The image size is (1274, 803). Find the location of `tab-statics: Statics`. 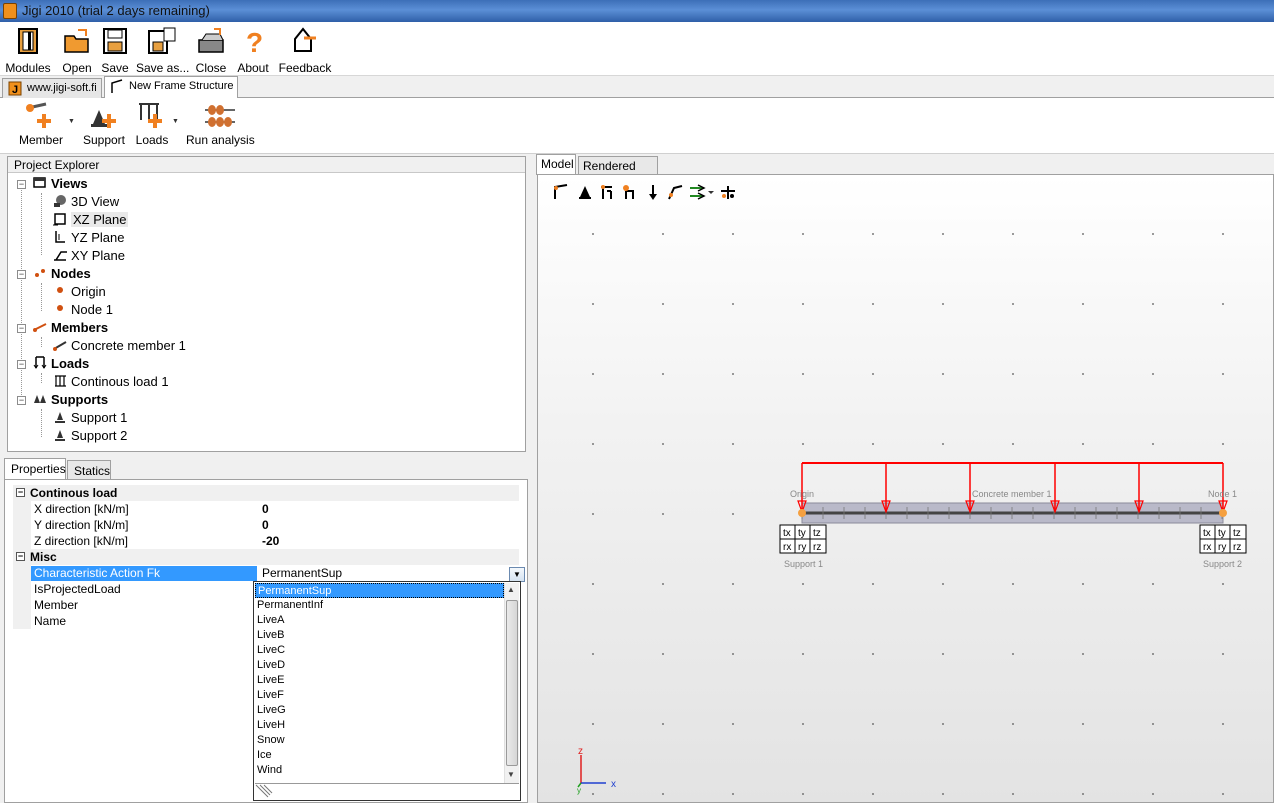

tab-statics: Statics is located at coordinates (89, 470).